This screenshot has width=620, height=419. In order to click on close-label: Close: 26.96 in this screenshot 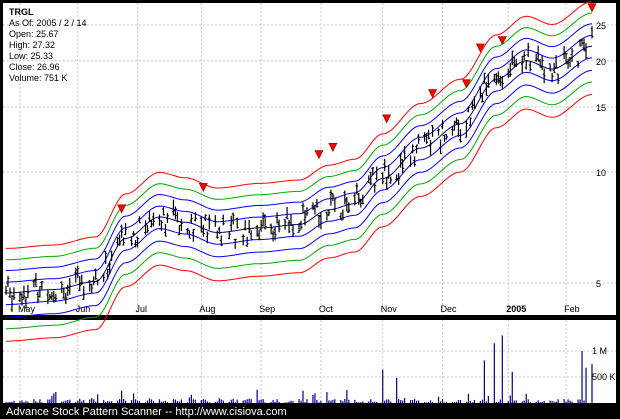, I will do `click(34, 67)`.